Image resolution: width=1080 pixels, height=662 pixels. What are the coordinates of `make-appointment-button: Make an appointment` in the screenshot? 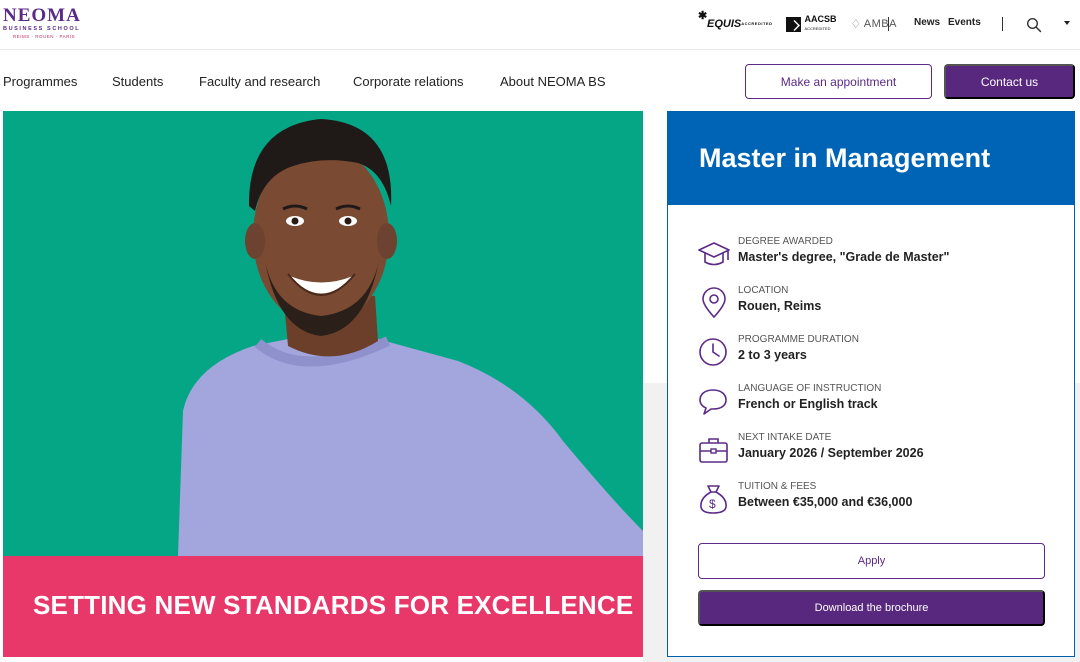 It's located at (838, 81).